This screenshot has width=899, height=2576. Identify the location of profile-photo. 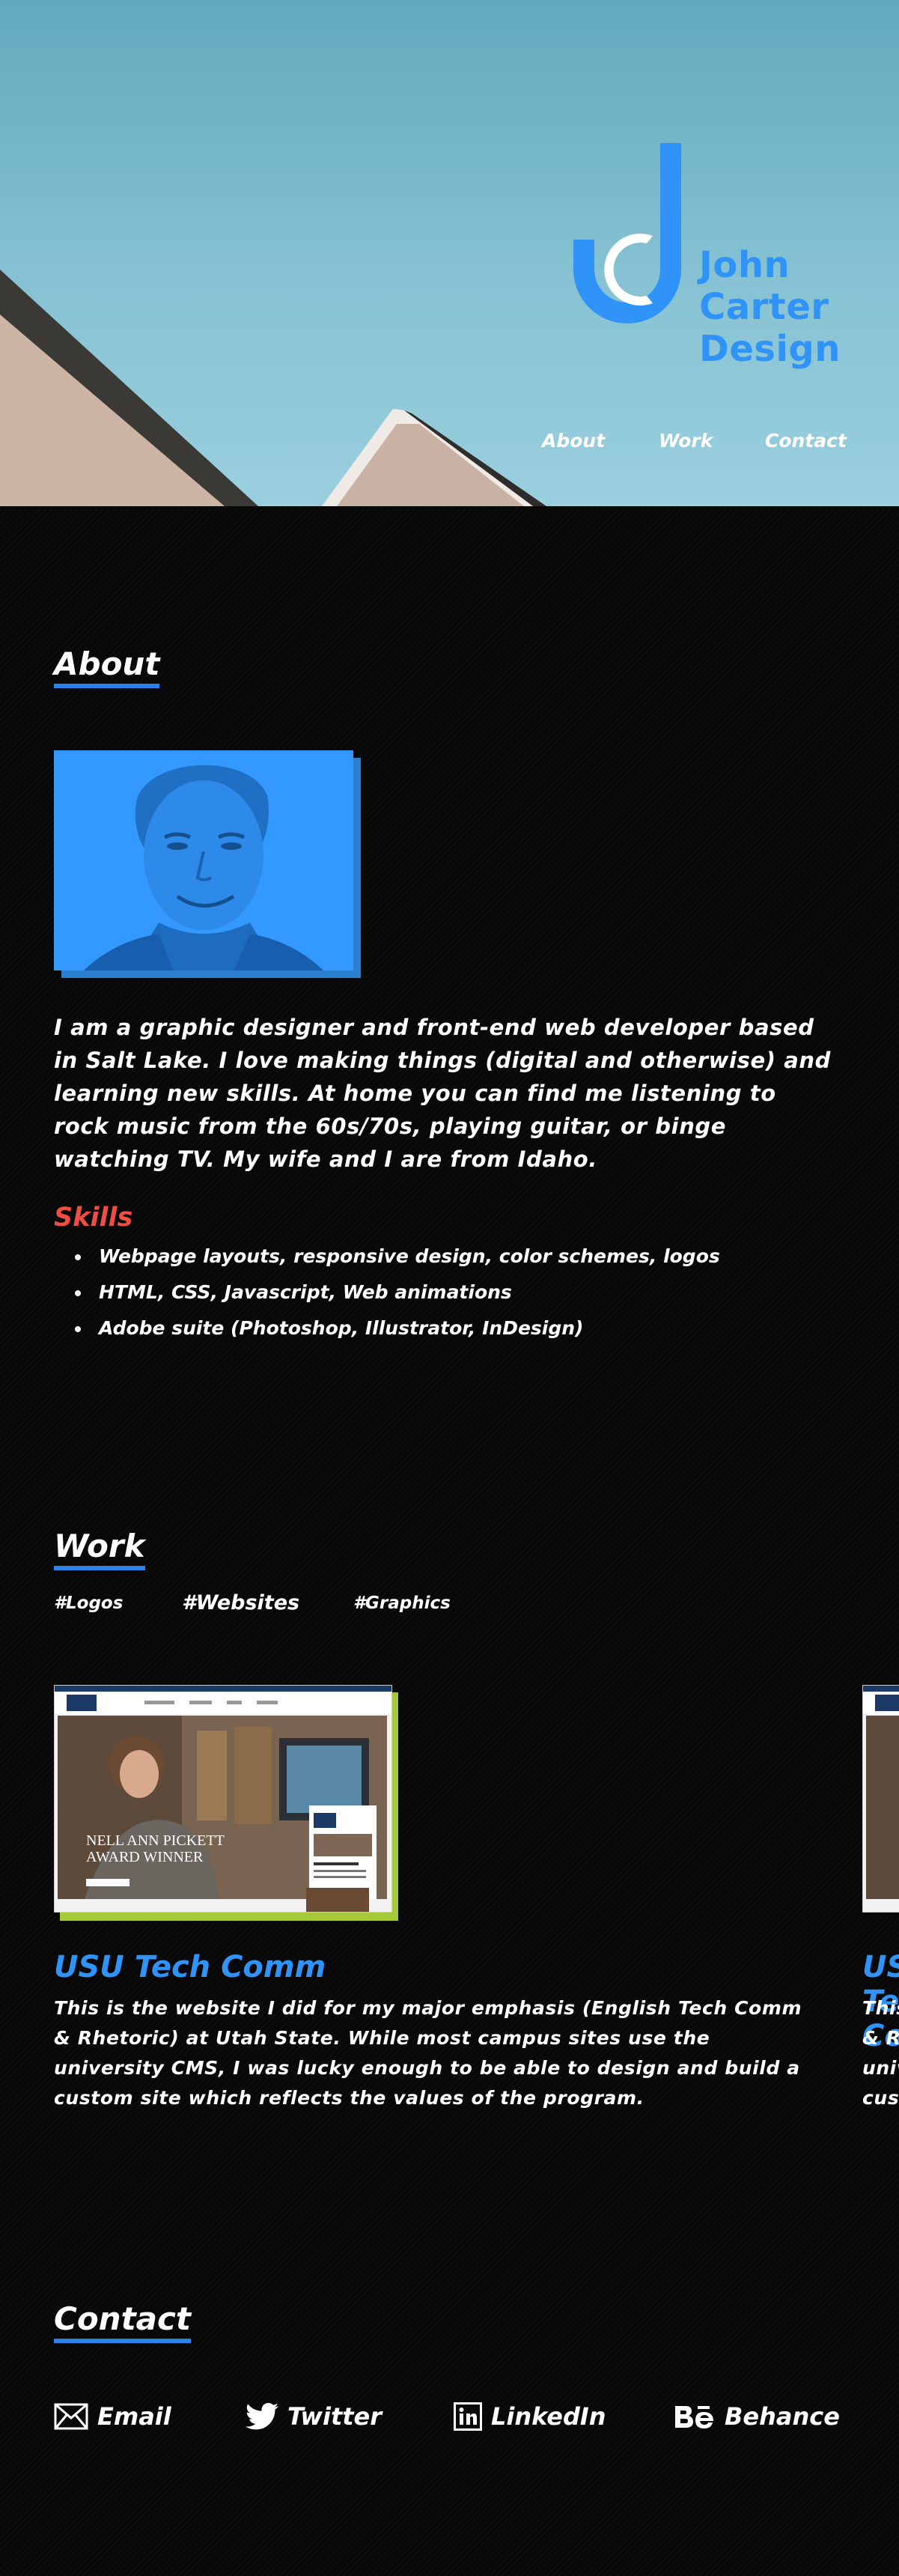
(207, 864).